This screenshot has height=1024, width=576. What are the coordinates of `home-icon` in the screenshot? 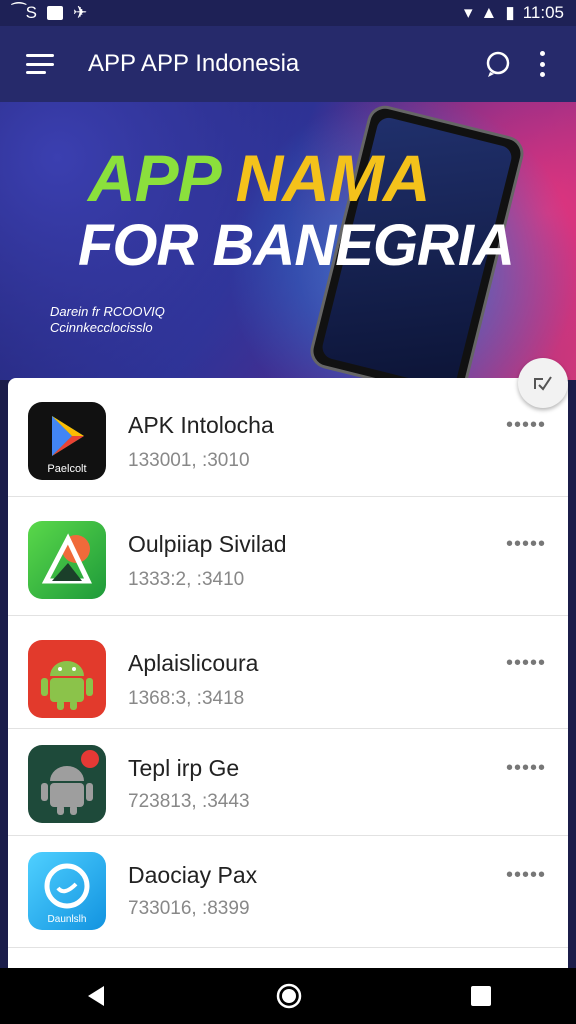 It's located at (289, 996).